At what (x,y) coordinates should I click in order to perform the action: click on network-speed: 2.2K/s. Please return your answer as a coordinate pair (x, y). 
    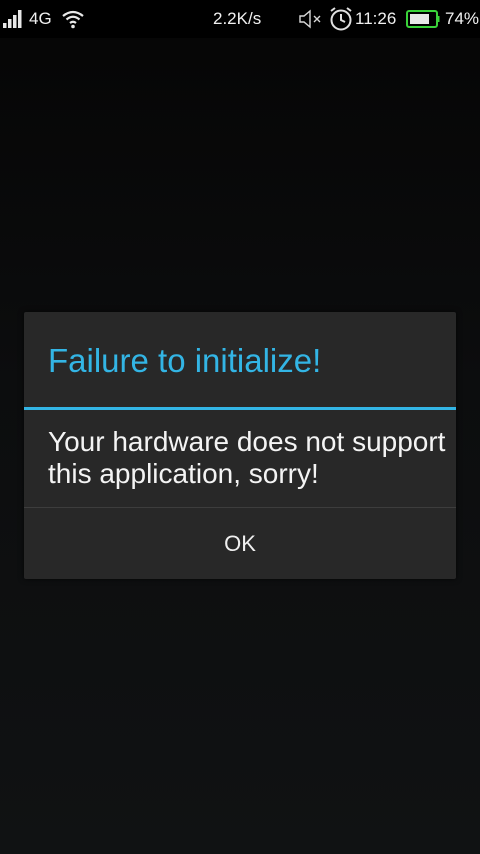
    Looking at the image, I should click on (237, 18).